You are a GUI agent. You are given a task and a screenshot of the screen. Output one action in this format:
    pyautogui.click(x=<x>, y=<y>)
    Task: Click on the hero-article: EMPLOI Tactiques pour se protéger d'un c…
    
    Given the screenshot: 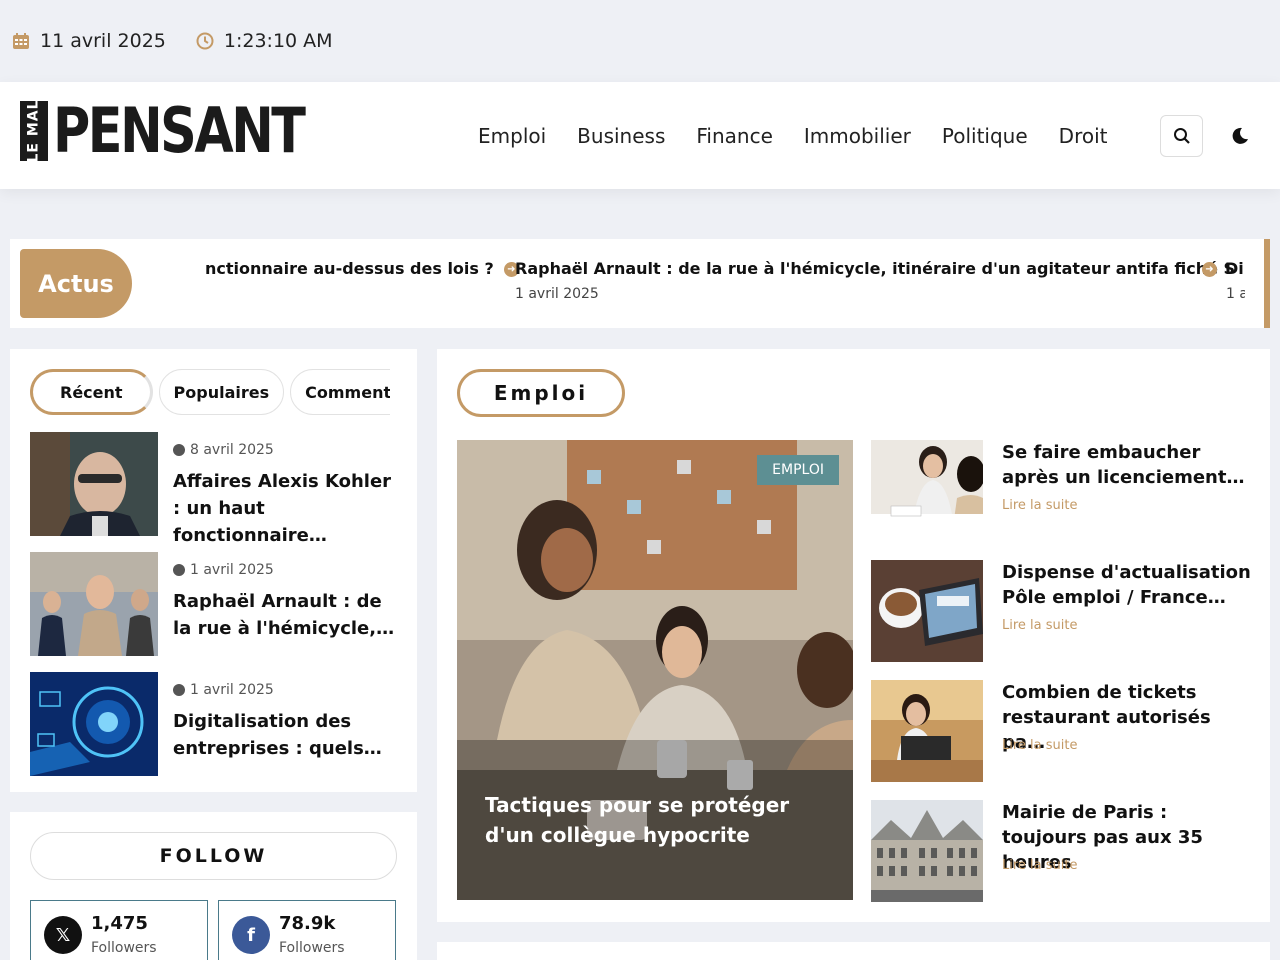 What is the action you would take?
    pyautogui.click(x=655, y=670)
    